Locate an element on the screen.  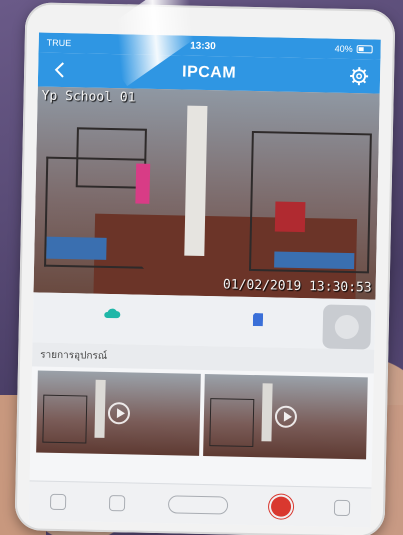
video-red-box is located at coordinates (290, 217).